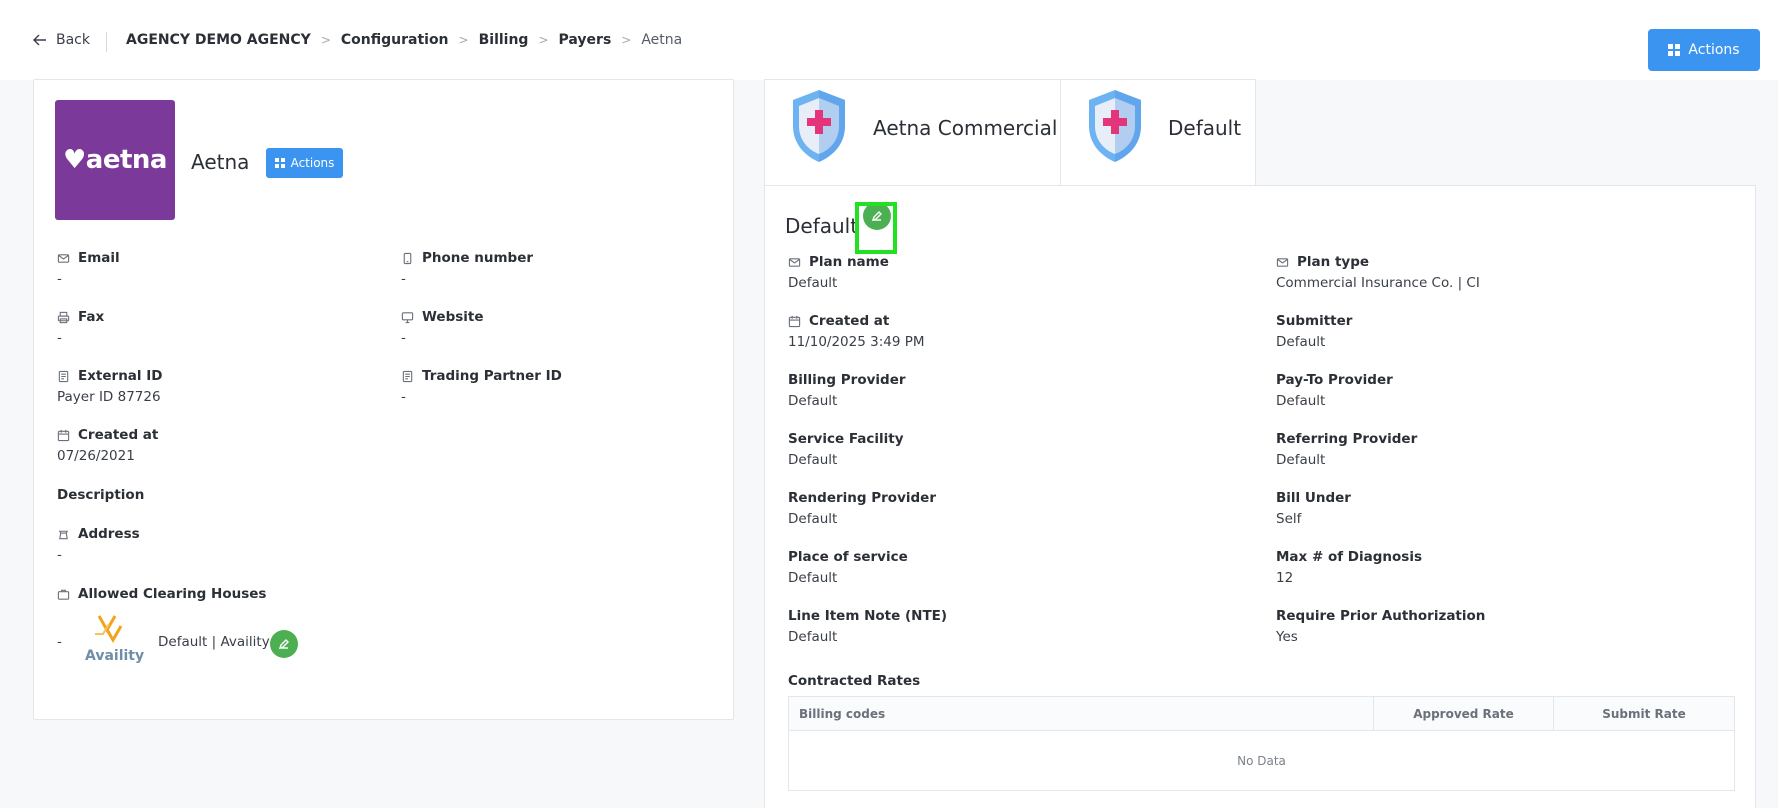  I want to click on service-facility-value: Default, so click(813, 460).